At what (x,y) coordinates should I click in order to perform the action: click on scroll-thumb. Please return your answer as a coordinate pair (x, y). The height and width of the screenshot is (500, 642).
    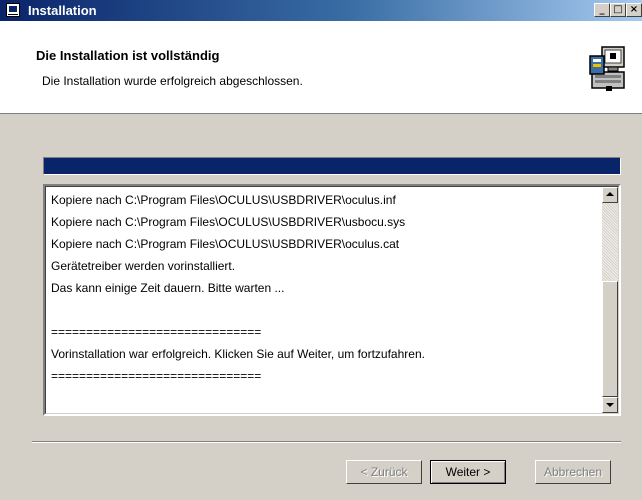
    Looking at the image, I should click on (610, 339).